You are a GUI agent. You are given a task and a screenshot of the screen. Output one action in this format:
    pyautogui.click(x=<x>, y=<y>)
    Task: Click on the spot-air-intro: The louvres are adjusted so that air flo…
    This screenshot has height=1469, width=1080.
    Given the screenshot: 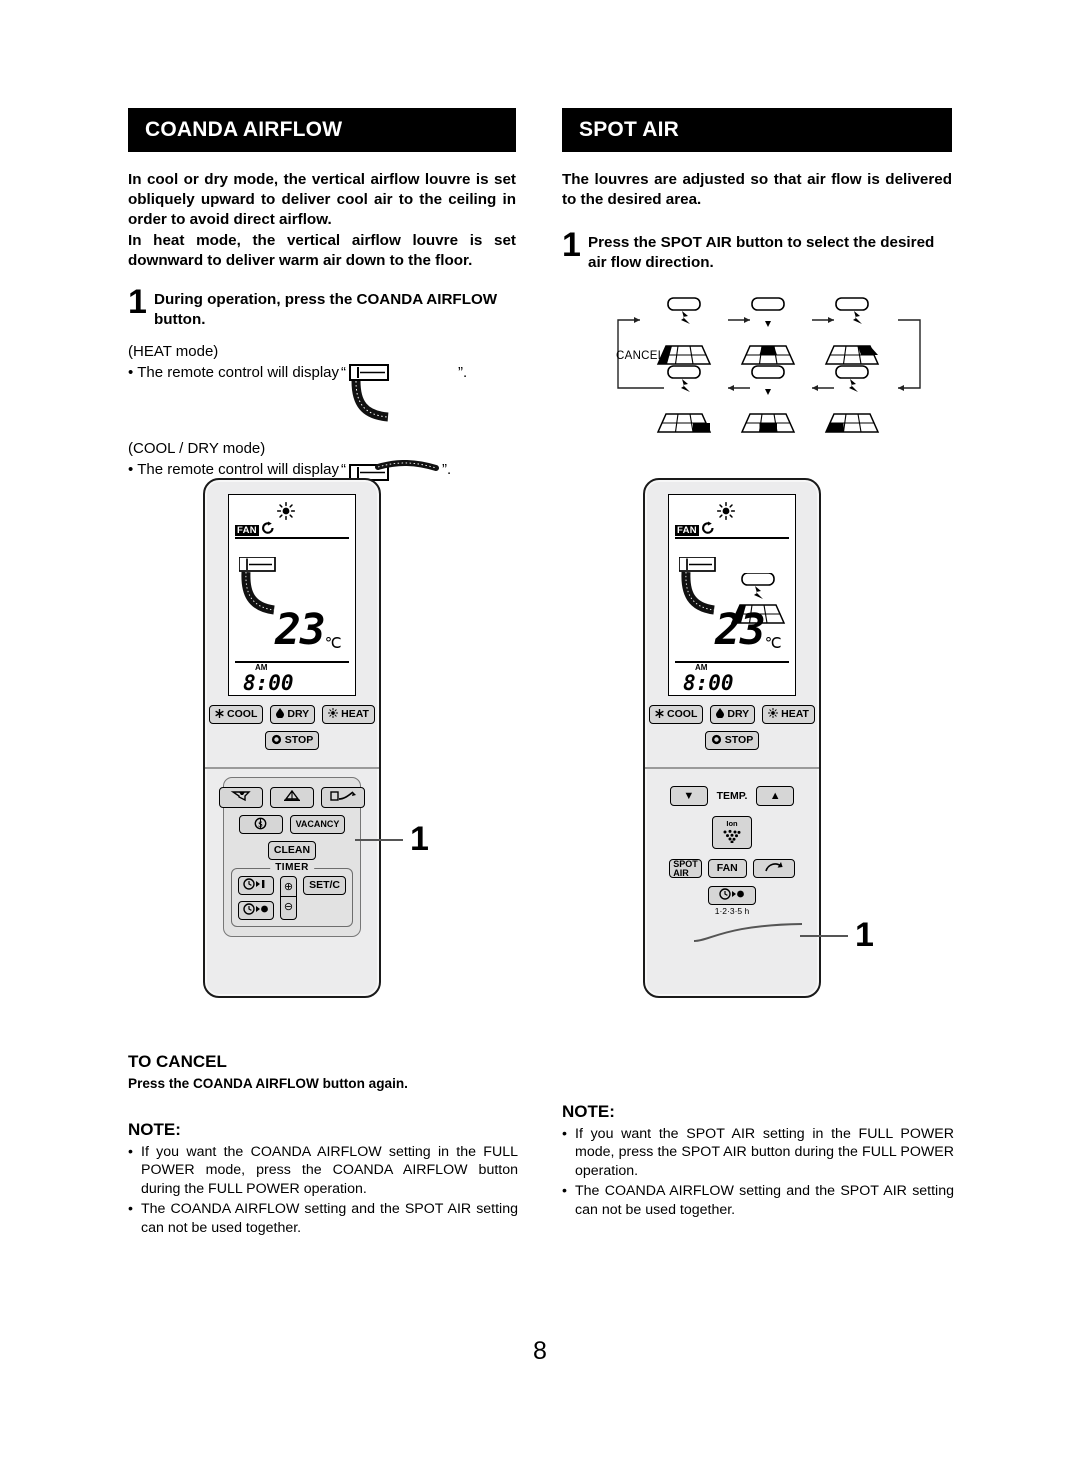 What is the action you would take?
    pyautogui.click(x=757, y=190)
    